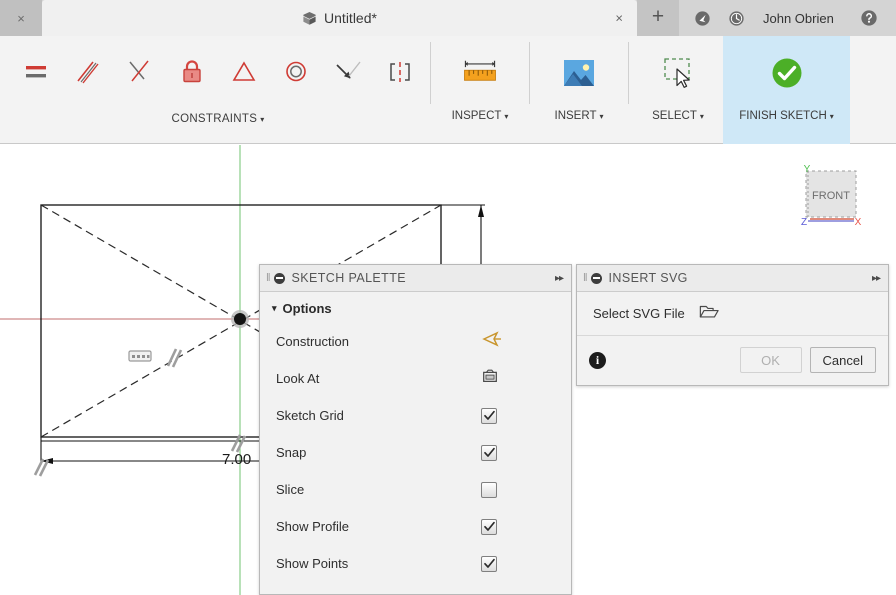 This screenshot has height=595, width=896. I want to click on cancel-button-label: Cancel, so click(842, 360).